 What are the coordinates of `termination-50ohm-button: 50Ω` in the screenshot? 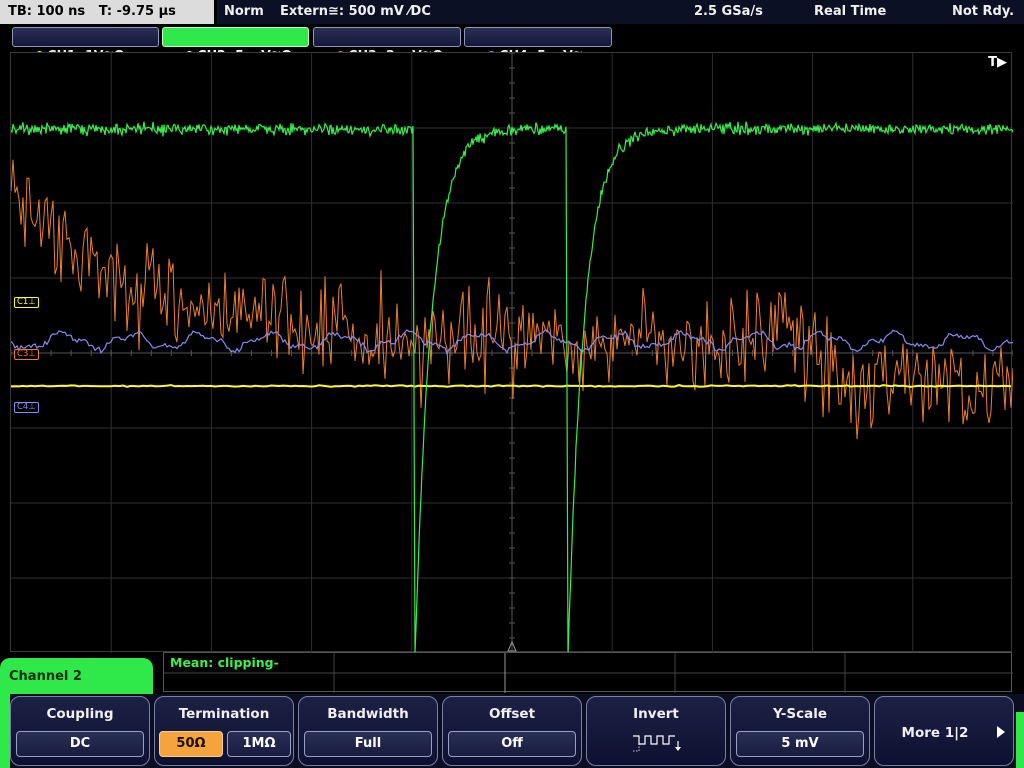 It's located at (191, 744).